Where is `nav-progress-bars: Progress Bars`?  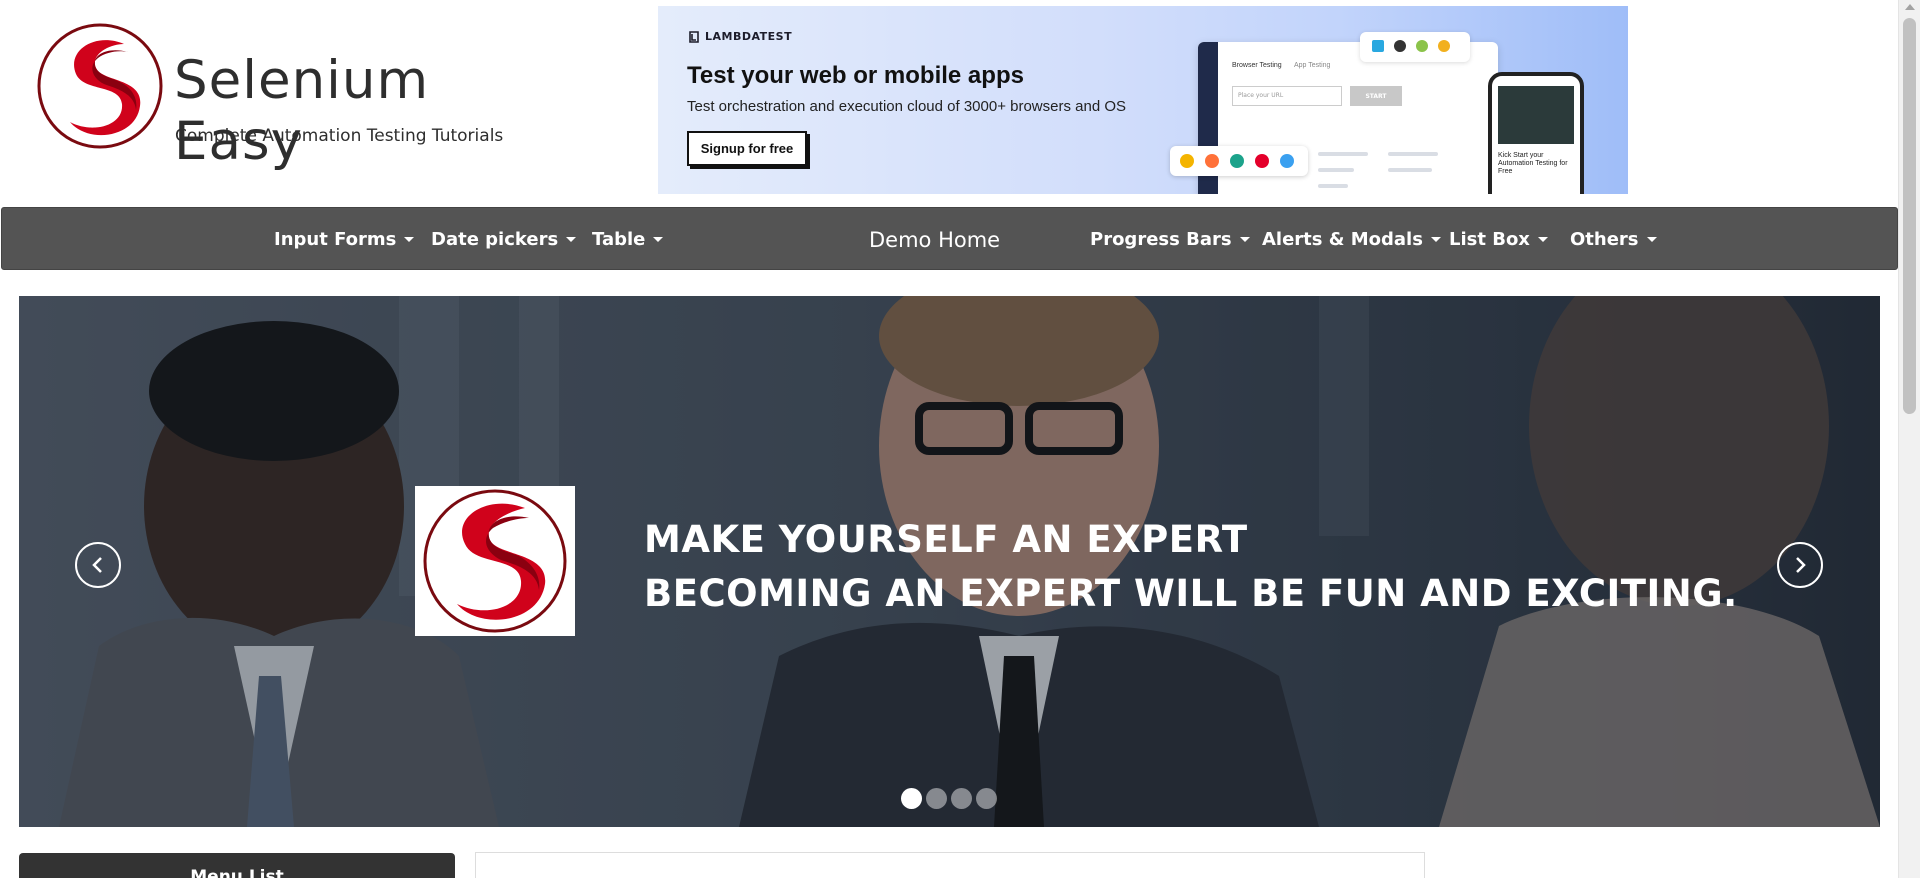 nav-progress-bars: Progress Bars is located at coordinates (1170, 239).